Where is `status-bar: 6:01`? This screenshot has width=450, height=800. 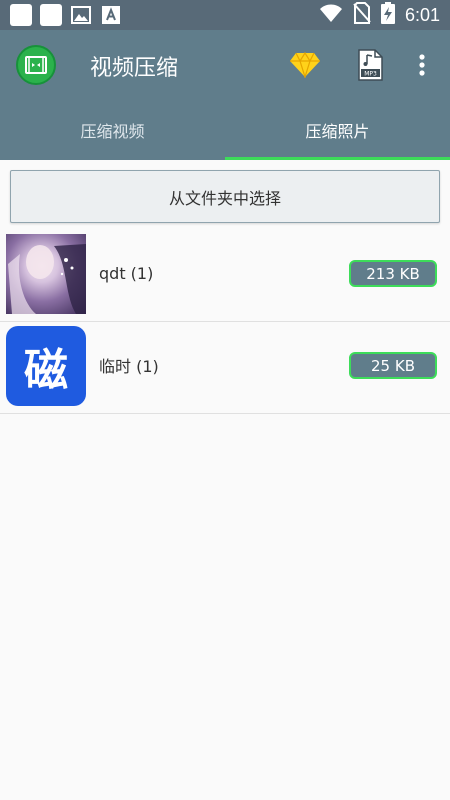
status-bar: 6:01 is located at coordinates (225, 15).